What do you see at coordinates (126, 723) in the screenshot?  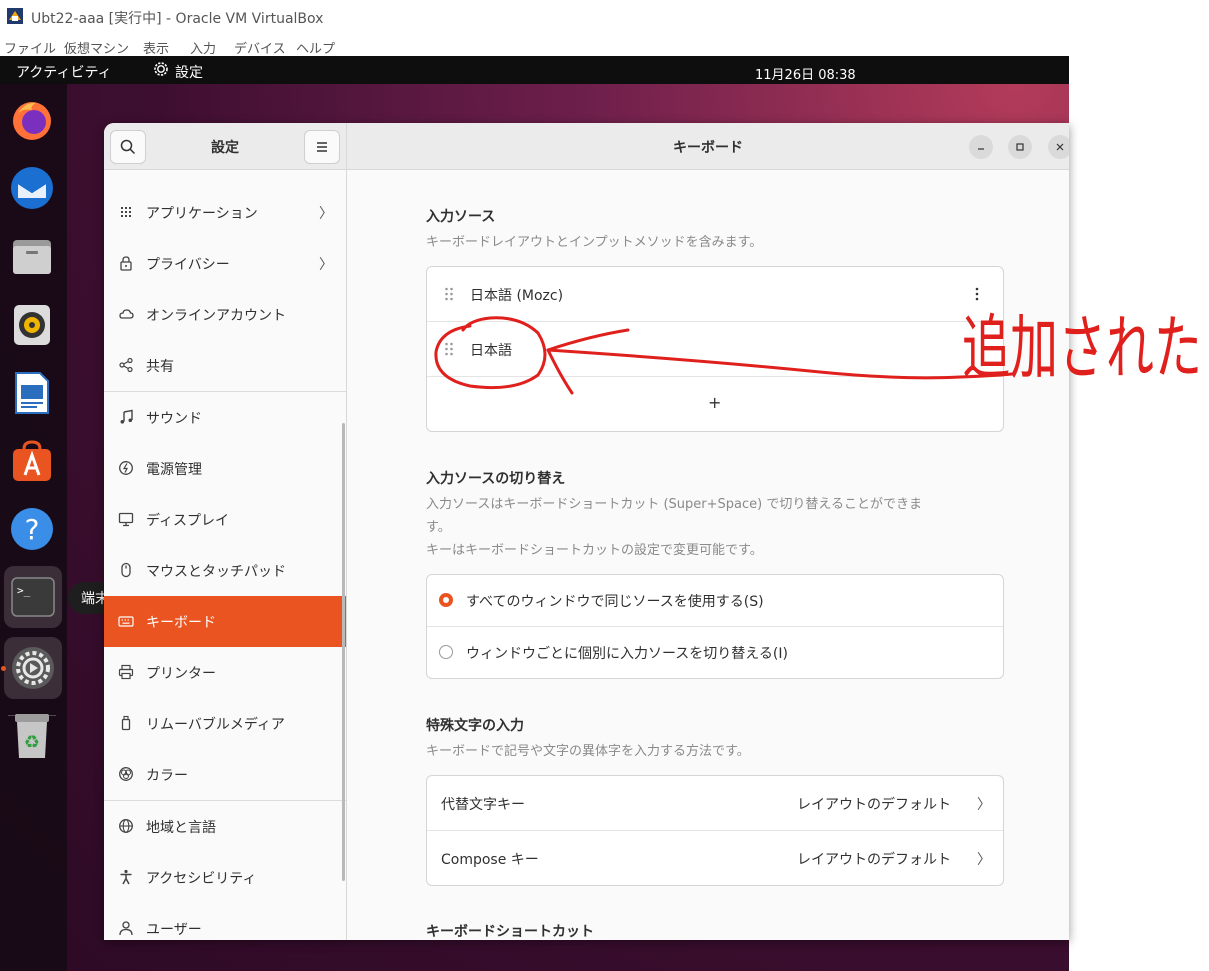 I see `removable-media-icon` at bounding box center [126, 723].